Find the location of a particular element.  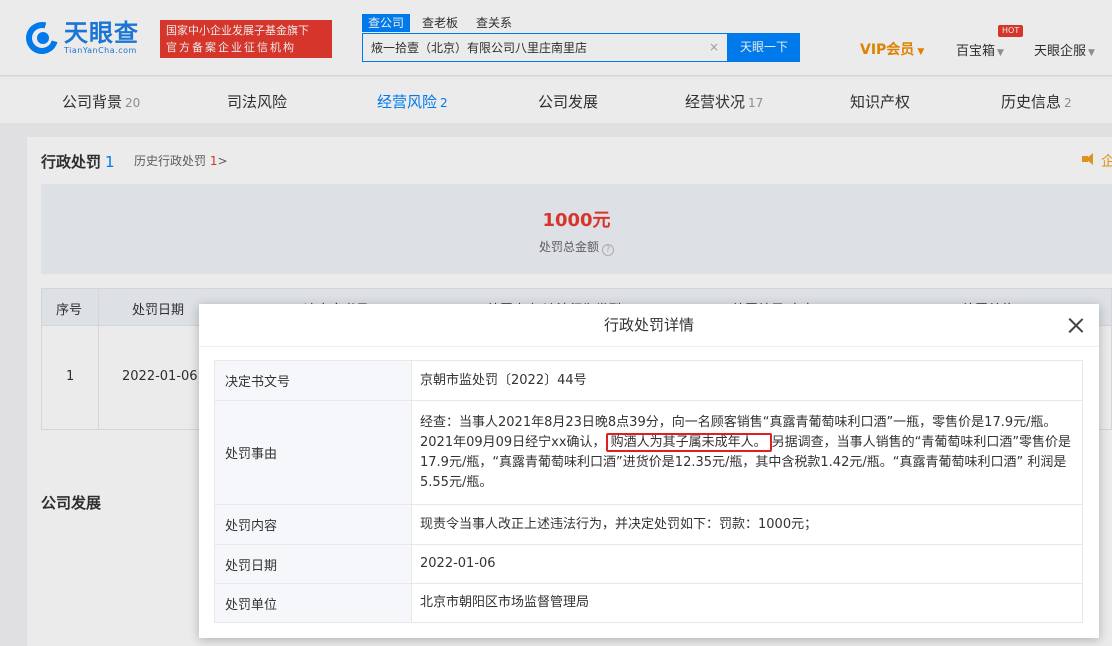

highlighted-text: 购酒人为其子属未成年人。 is located at coordinates (688, 442).